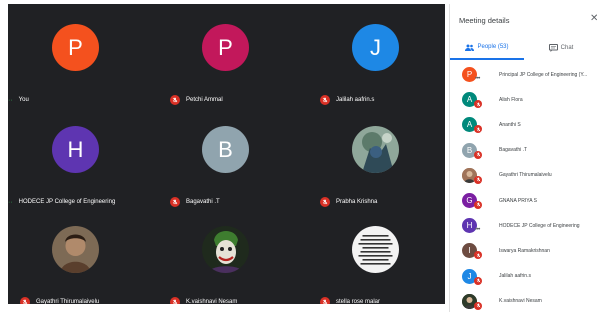 This screenshot has width=597, height=312. I want to click on participant-row: G GNANA PRIYA S, so click(523, 200).